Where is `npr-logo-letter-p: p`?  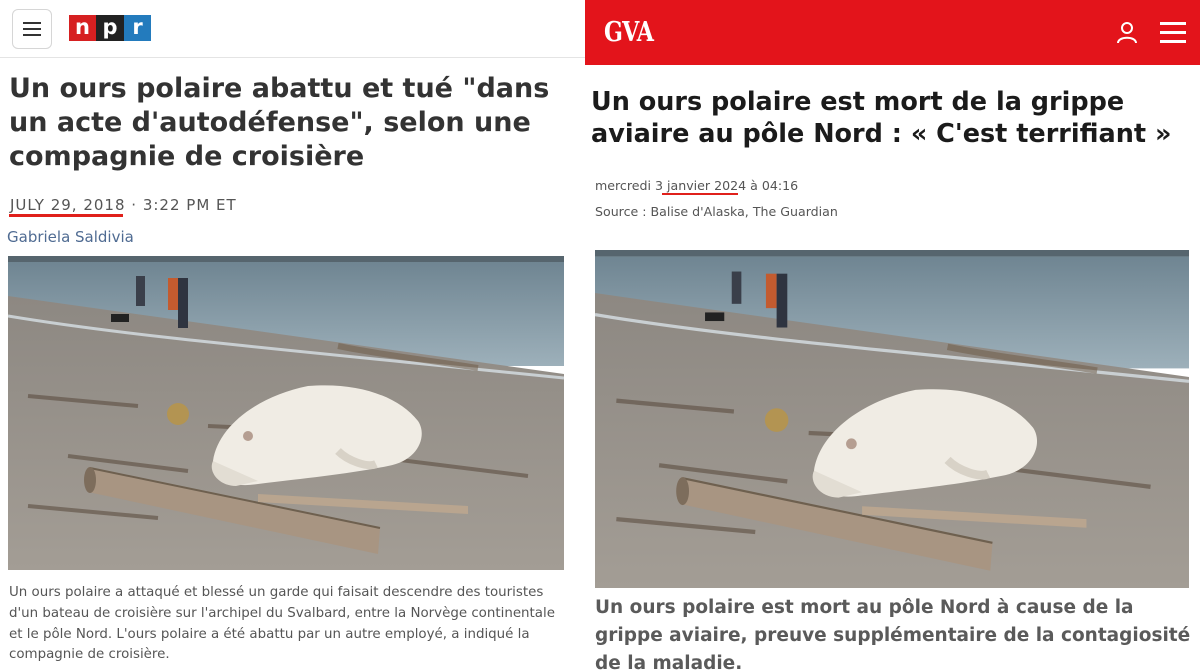
npr-logo-letter-p: p is located at coordinates (110, 28).